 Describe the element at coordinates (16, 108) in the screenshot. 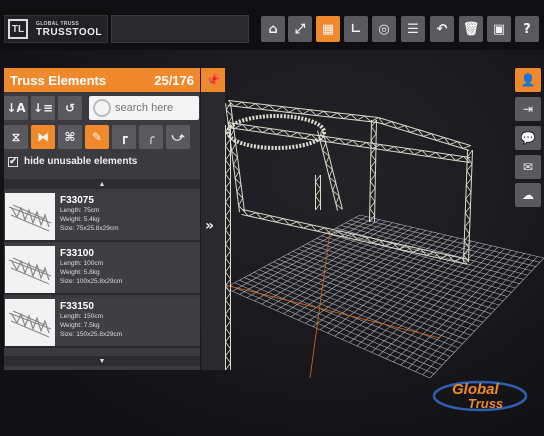

I see `sort-az-icon: ↓A` at that location.